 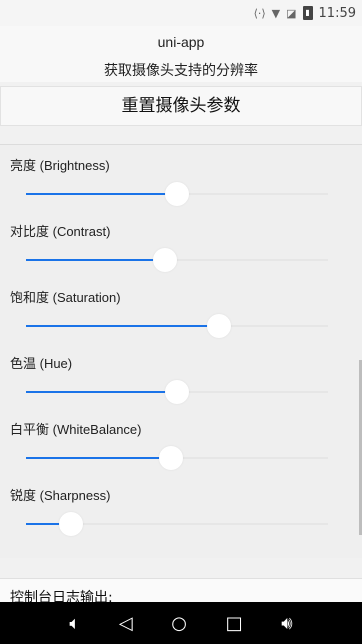 What do you see at coordinates (60, 495) in the screenshot?
I see `slider-label: 锐度 (Sharpness)` at bounding box center [60, 495].